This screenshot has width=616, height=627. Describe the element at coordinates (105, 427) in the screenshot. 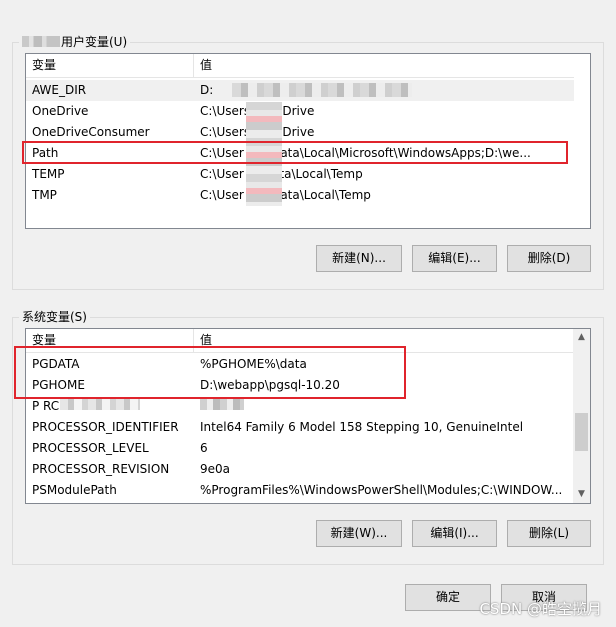

I see `var-name: PROCESSOR_IDENTIFIER` at that location.